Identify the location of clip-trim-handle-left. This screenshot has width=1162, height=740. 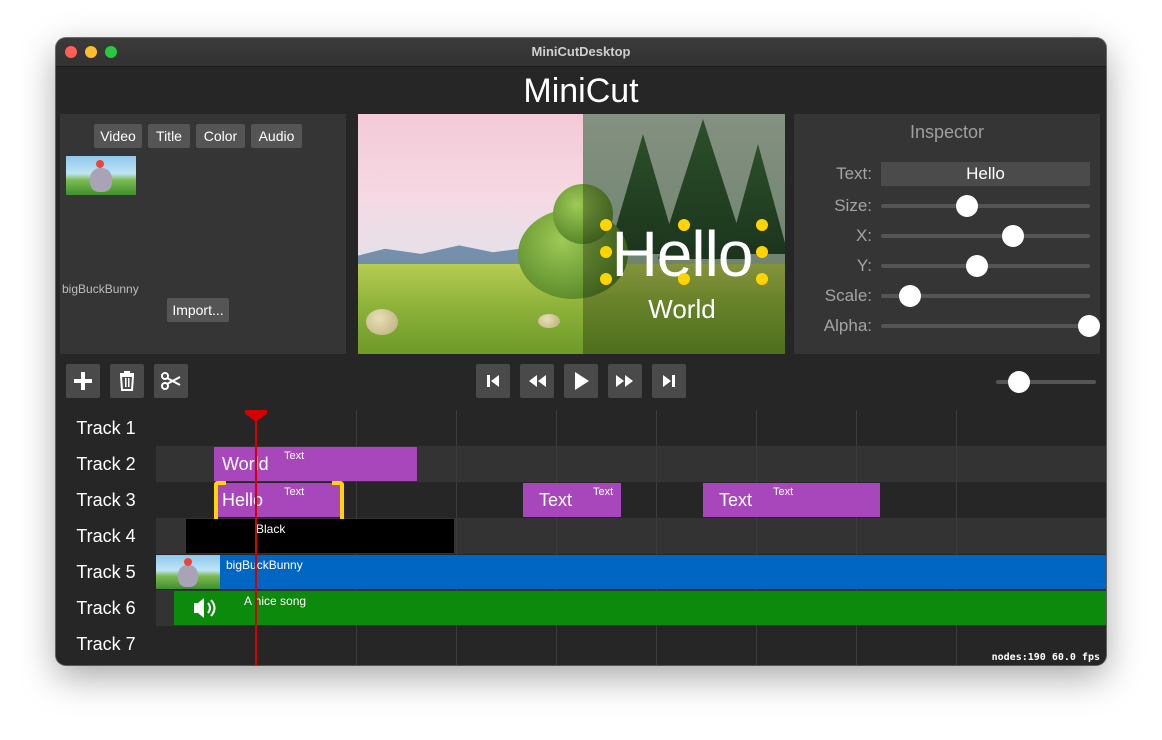
(220, 502).